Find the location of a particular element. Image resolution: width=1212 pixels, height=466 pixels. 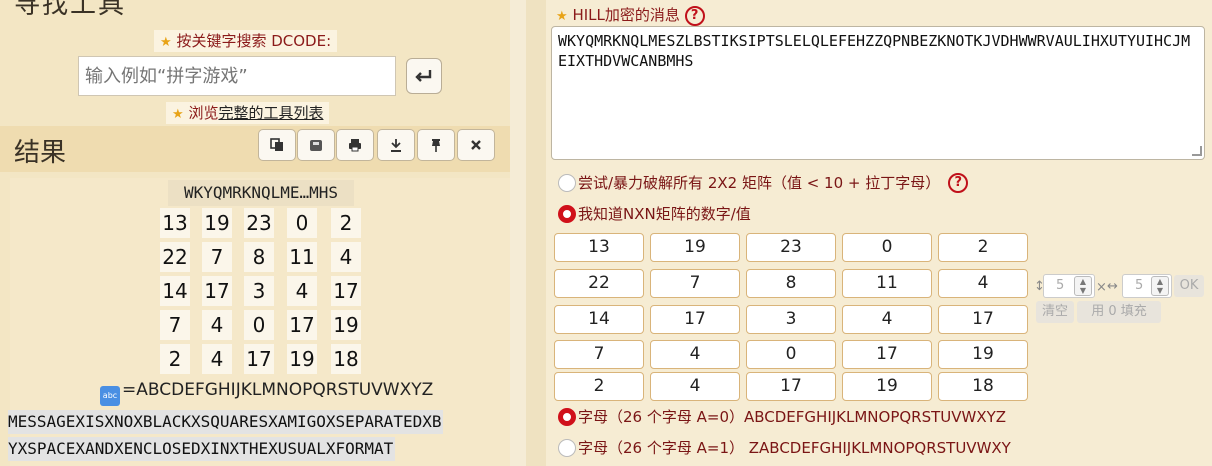

radio-alphabet-a0 is located at coordinates (567, 416).